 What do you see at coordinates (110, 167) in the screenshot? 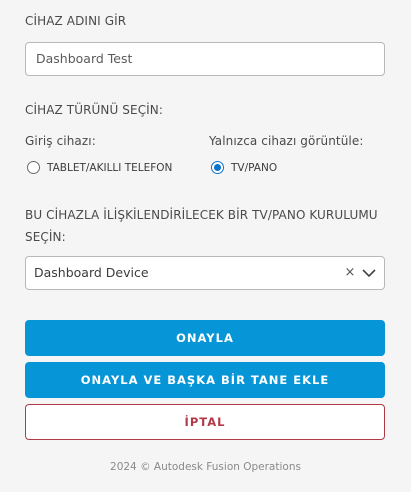
I see `radio-option-label: TABLET/AKILLI TELEFON` at bounding box center [110, 167].